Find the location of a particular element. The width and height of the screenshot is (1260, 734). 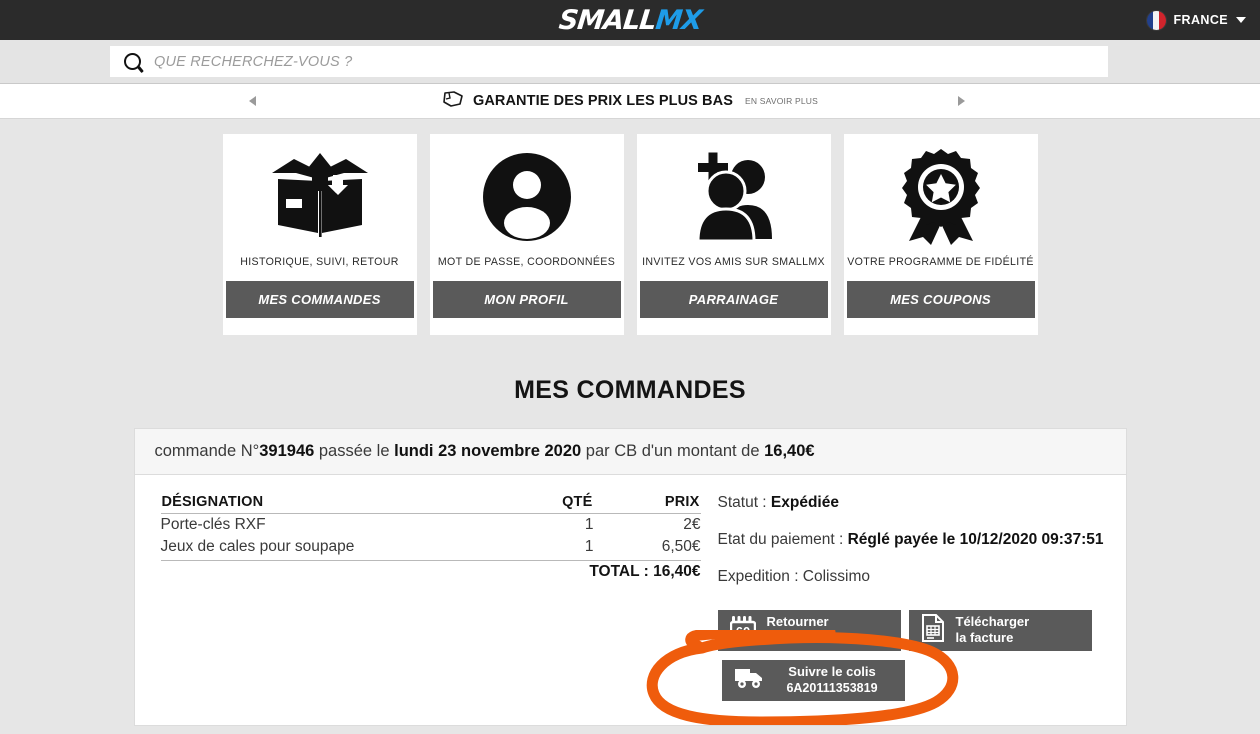

return-article-button: 60 Retourner un articles is located at coordinates (809, 630).